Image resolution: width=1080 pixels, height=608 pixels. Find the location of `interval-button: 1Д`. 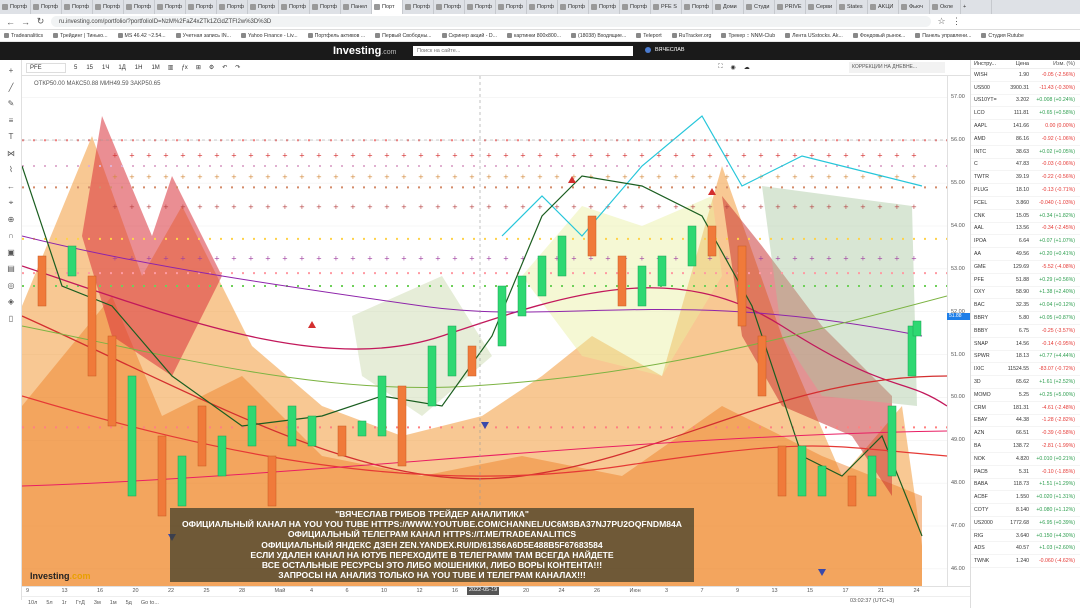

interval-button: 1Д is located at coordinates (121, 68).